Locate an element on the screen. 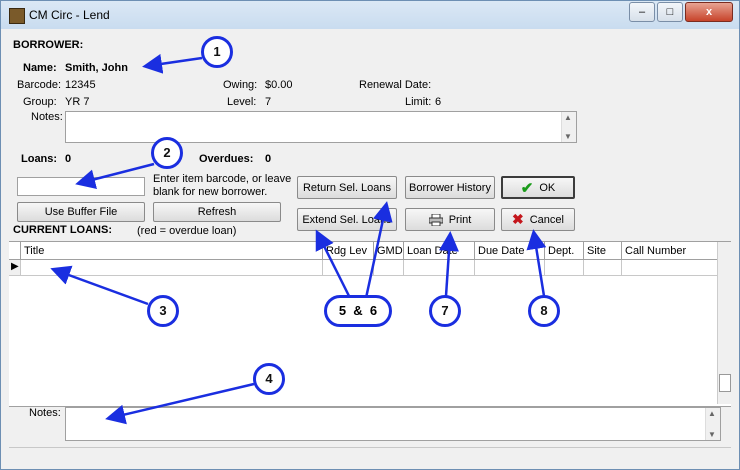  cancel-button: ✖ Cancel is located at coordinates (538, 219).